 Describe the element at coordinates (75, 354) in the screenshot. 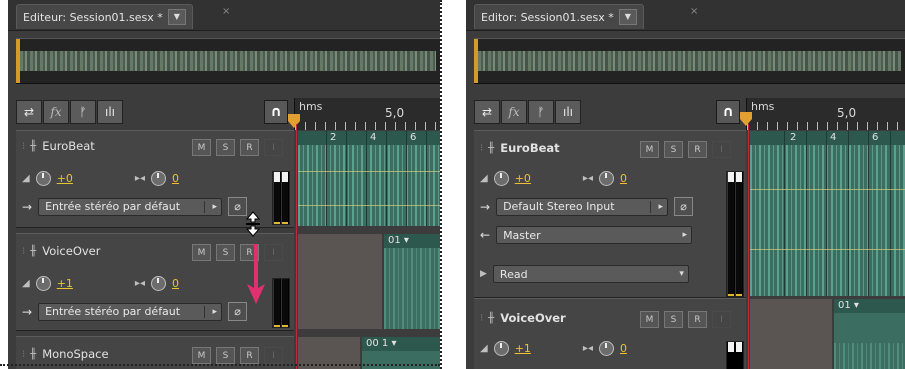

I see `track-name: MonoSpace` at that location.